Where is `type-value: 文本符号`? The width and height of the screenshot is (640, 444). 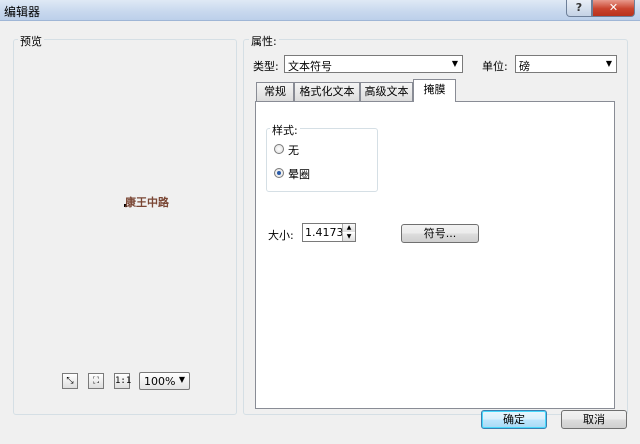 type-value: 文本符号 is located at coordinates (310, 66).